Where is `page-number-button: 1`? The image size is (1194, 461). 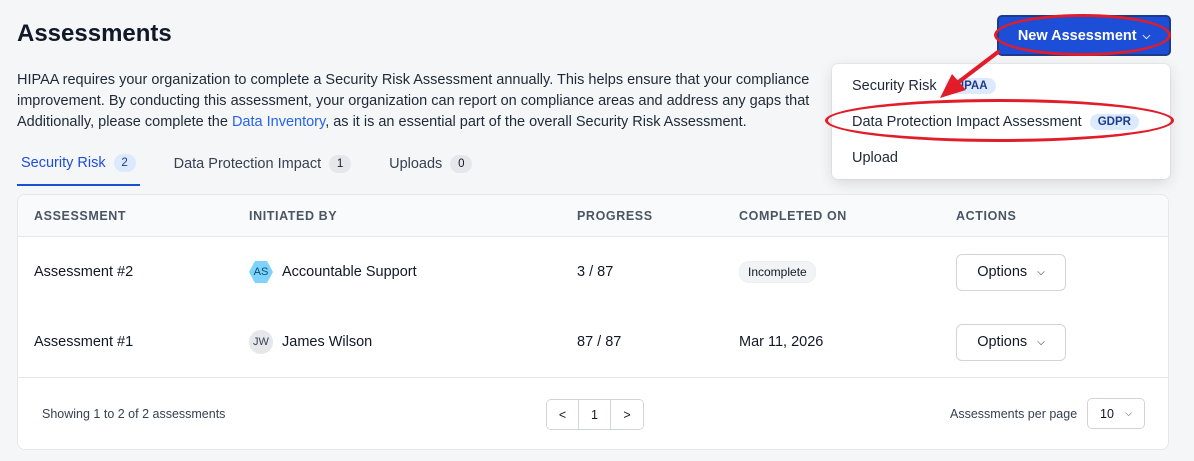 page-number-button: 1 is located at coordinates (595, 414).